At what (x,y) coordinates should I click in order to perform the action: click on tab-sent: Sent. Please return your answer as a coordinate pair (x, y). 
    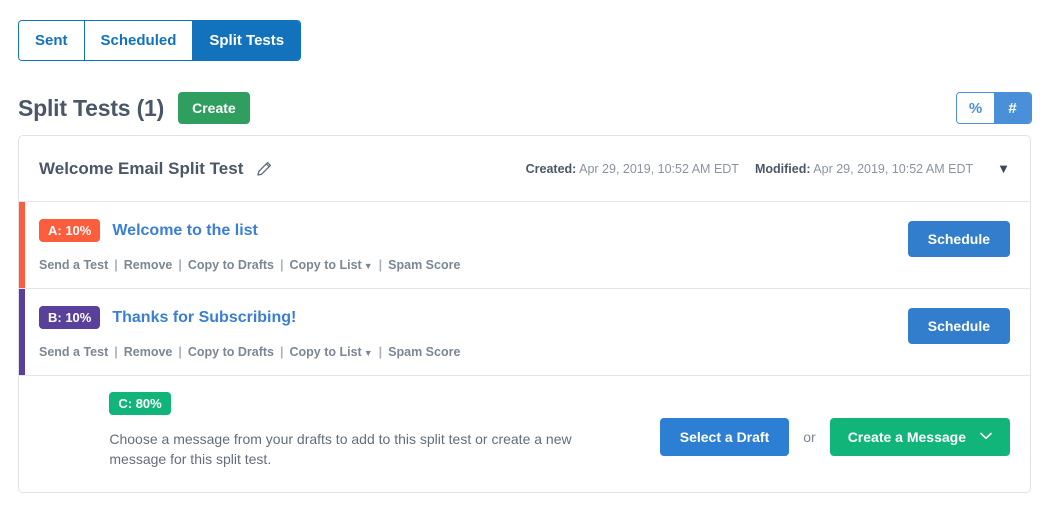
    Looking at the image, I should click on (52, 40).